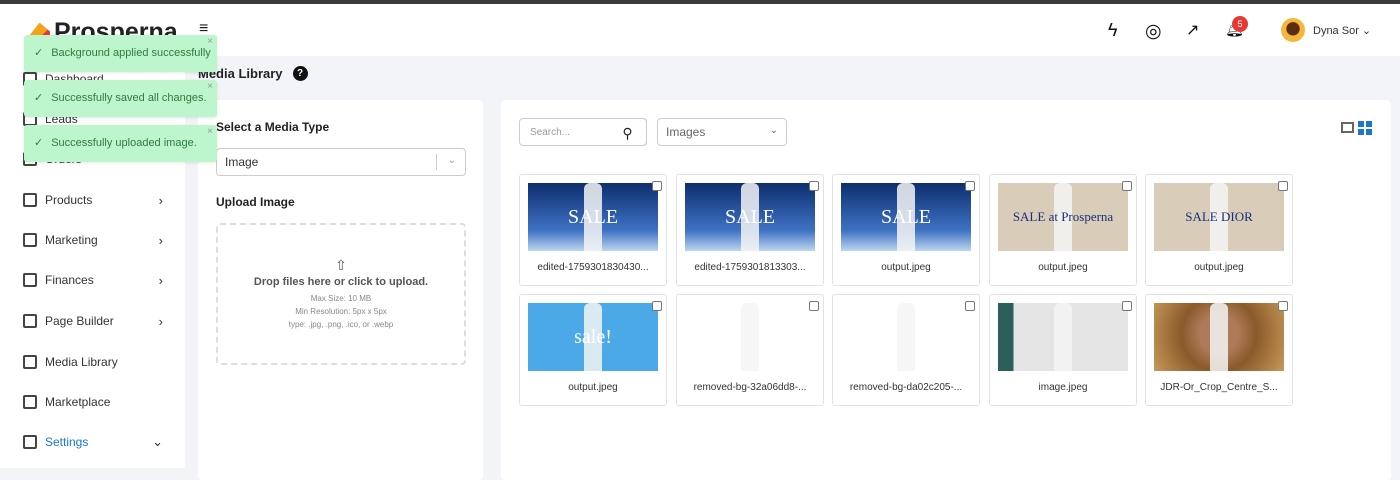  I want to click on target-icon: ◎, so click(1153, 31).